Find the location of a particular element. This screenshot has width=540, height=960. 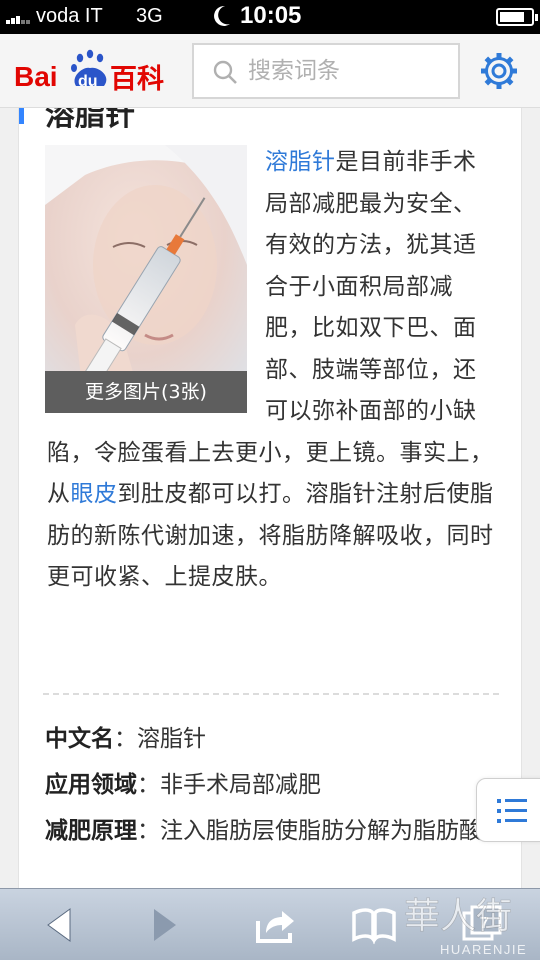

page-title: 溶脂针 is located at coordinates (90, 120).